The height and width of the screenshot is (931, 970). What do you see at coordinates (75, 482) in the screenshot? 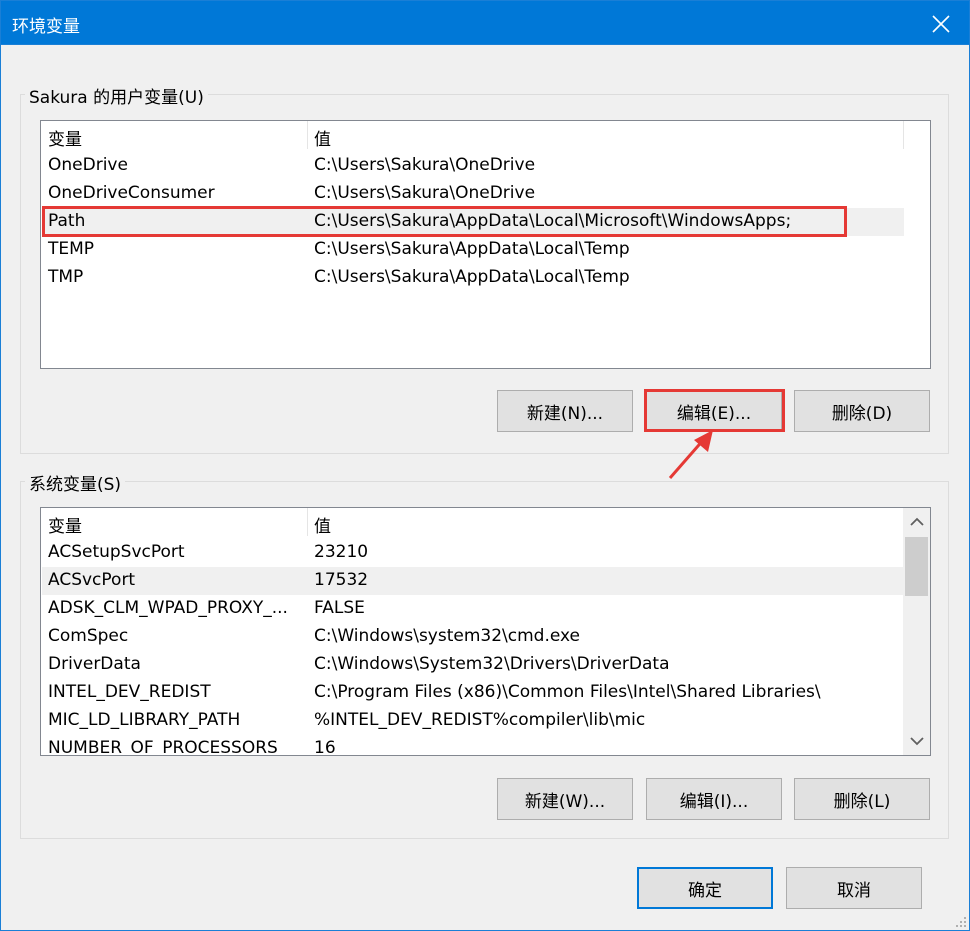
I see `system-vars-group-label: 系统变量(S)` at bounding box center [75, 482].